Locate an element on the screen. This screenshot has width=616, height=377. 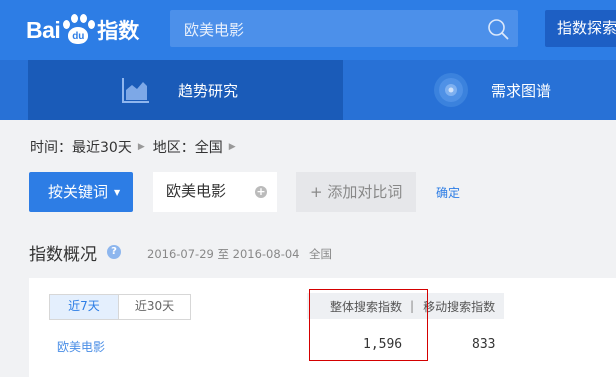
paw-icon: du is located at coordinates (78, 30).